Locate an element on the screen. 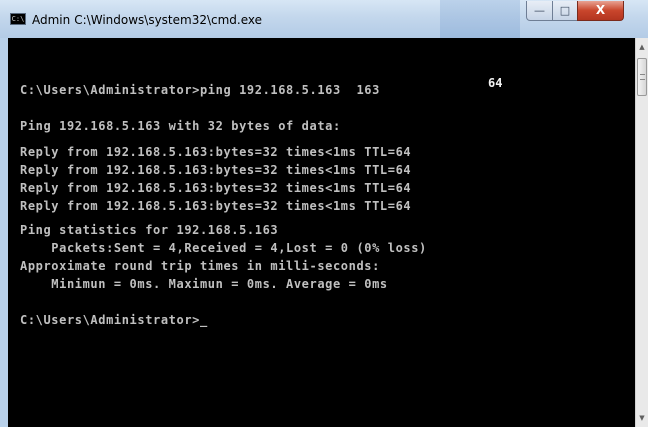  scroll-down-arrow-icon: ▼ is located at coordinates (642, 418).